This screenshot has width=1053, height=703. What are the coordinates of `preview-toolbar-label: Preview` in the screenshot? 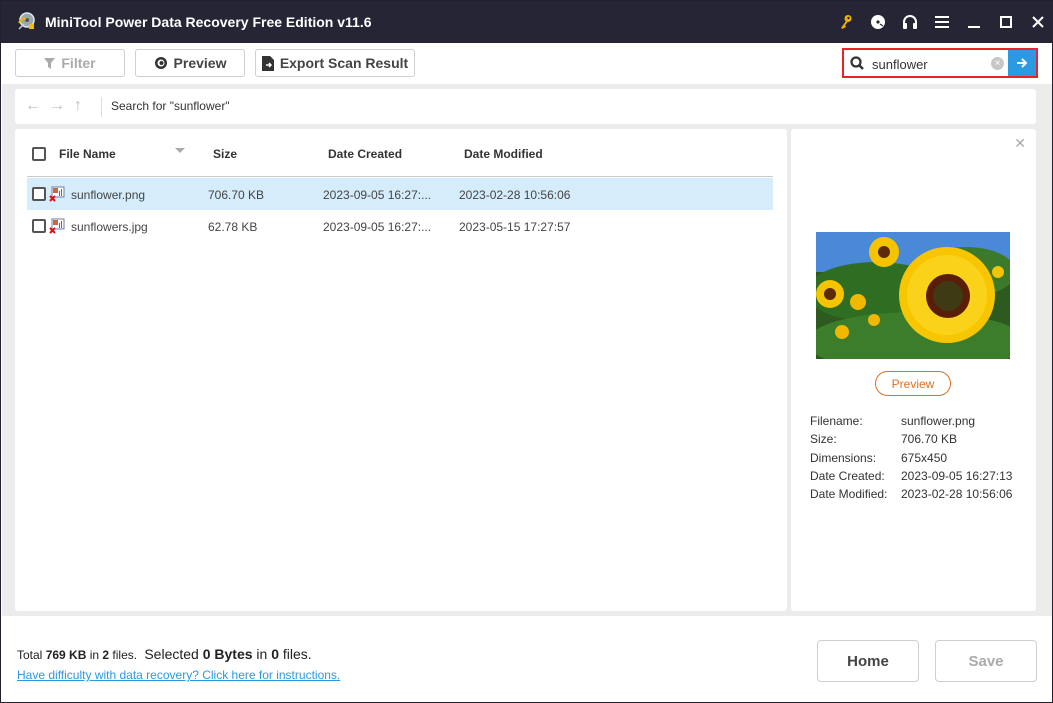 It's located at (200, 63).